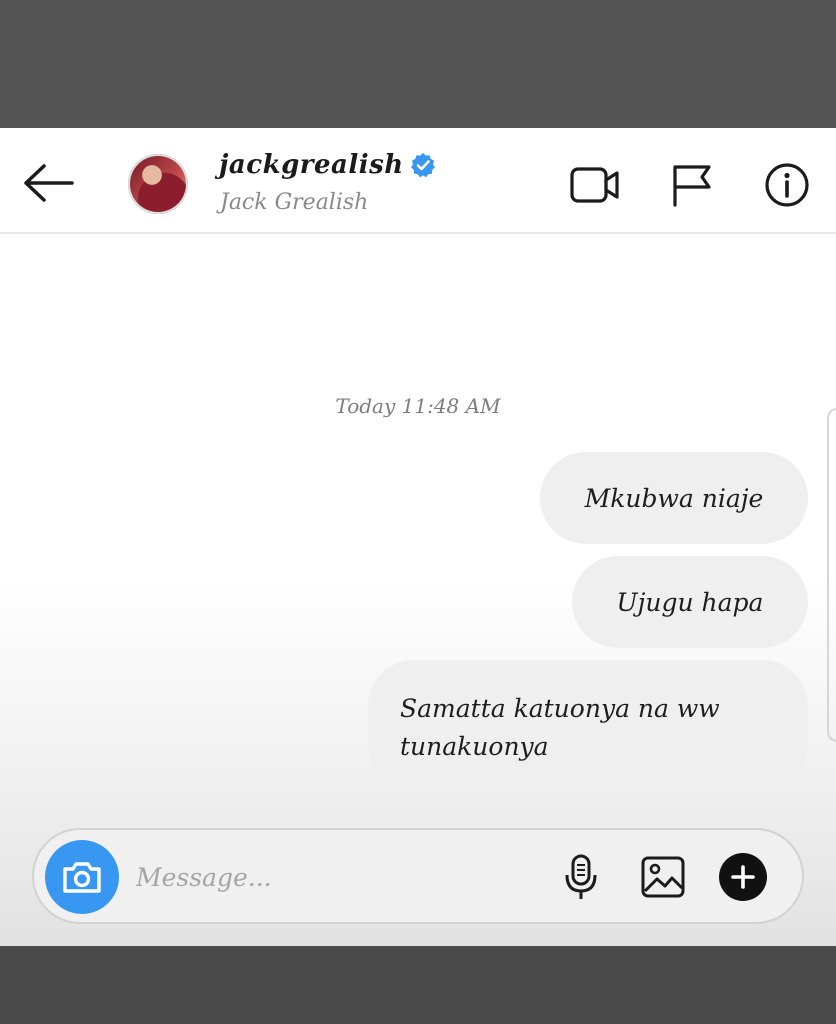 The image size is (836, 1024). I want to click on message-text: Samatta katuonya na ww tunakuonya, so click(560, 727).